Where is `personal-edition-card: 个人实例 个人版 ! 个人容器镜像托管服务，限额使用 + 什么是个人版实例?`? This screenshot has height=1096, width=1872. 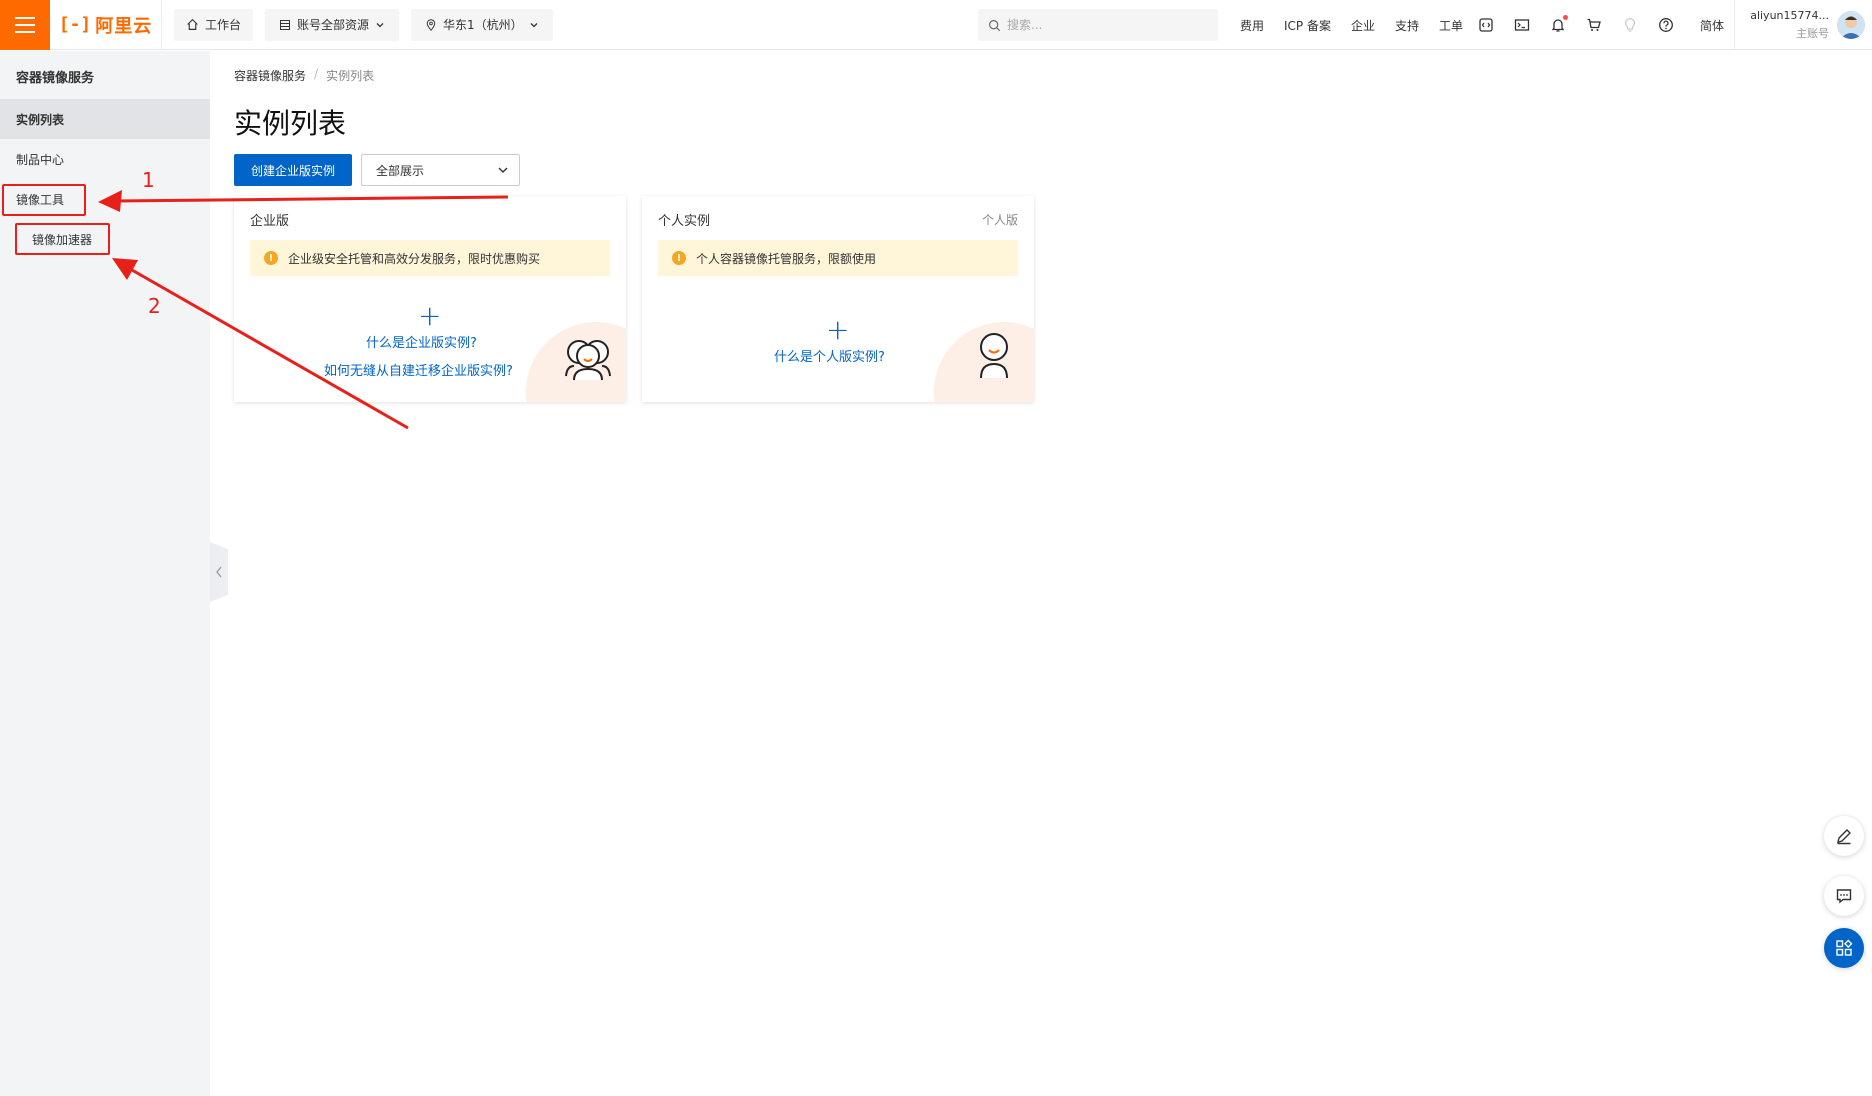 personal-edition-card: 个人实例 个人版 ! 个人容器镜像托管服务，限额使用 + 什么是个人版实例? is located at coordinates (838, 299).